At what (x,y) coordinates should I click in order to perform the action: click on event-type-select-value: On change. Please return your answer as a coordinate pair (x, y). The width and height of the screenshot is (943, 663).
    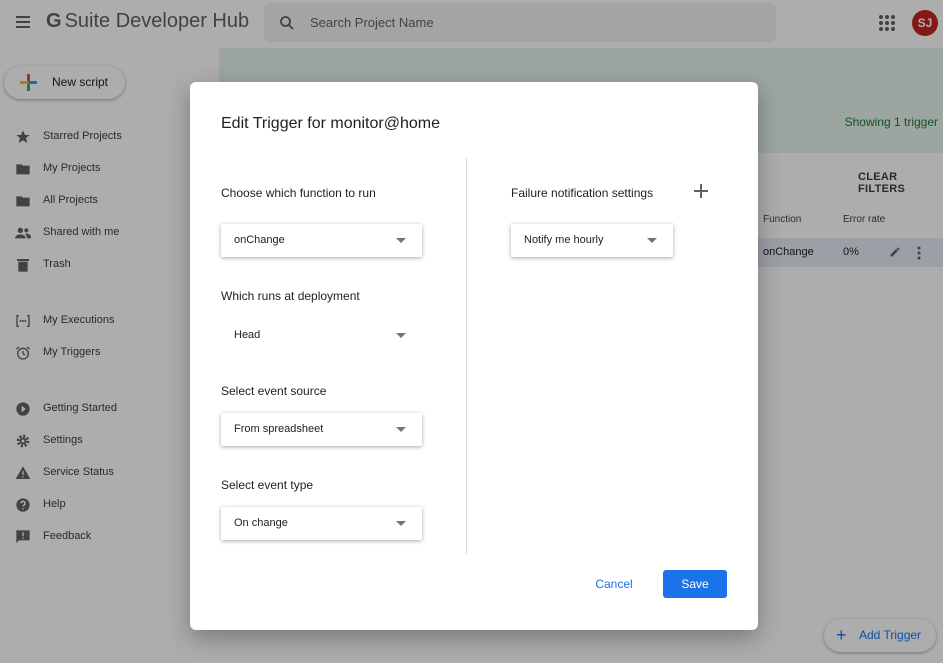
    Looking at the image, I should click on (261, 523).